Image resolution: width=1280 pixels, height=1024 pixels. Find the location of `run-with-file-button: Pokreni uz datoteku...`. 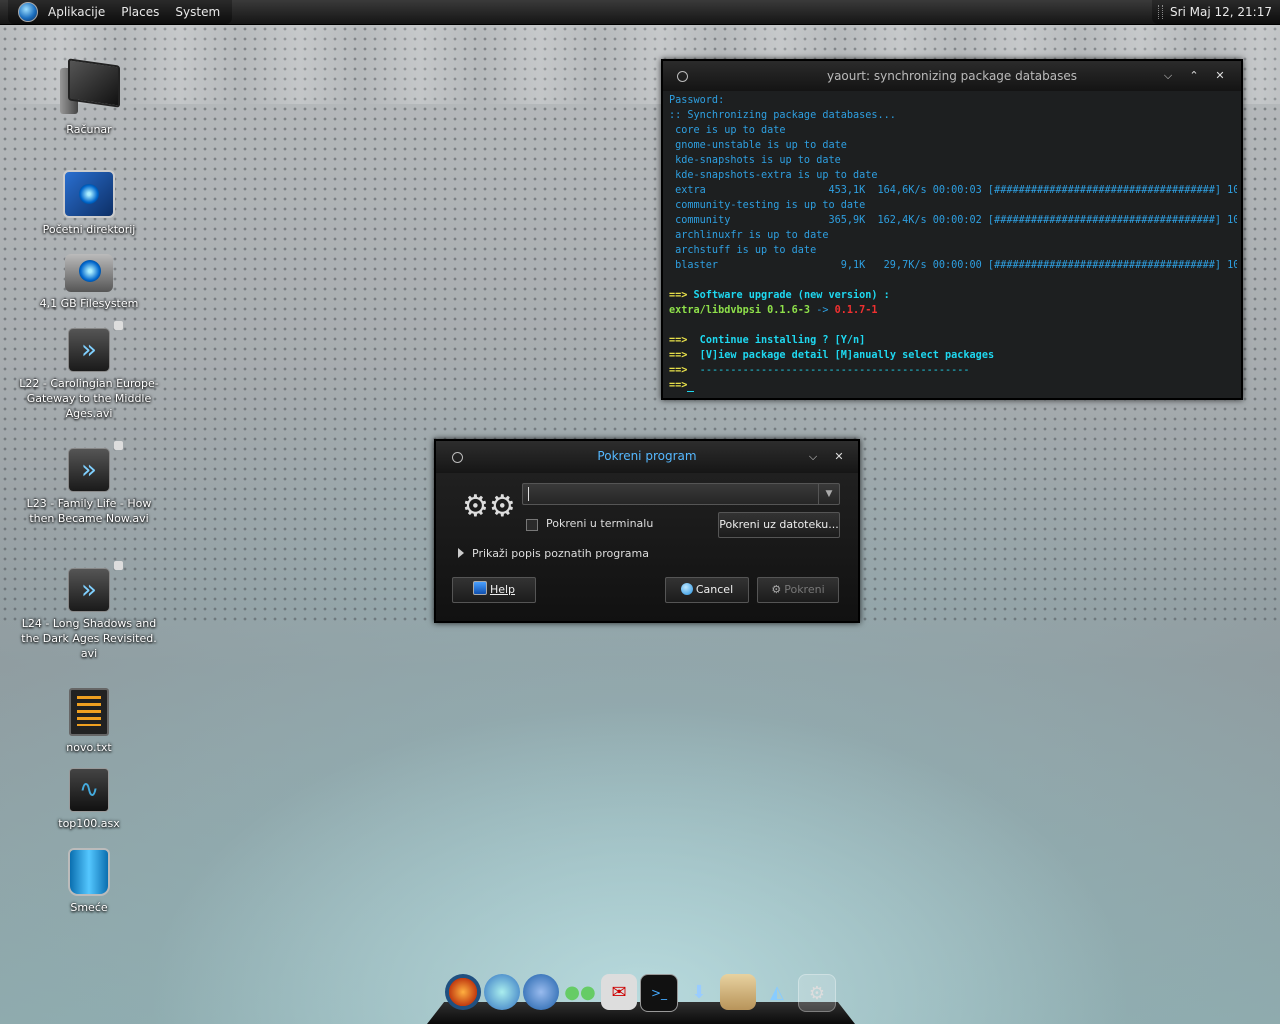

run-with-file-button: Pokreni uz datoteku... is located at coordinates (779, 525).